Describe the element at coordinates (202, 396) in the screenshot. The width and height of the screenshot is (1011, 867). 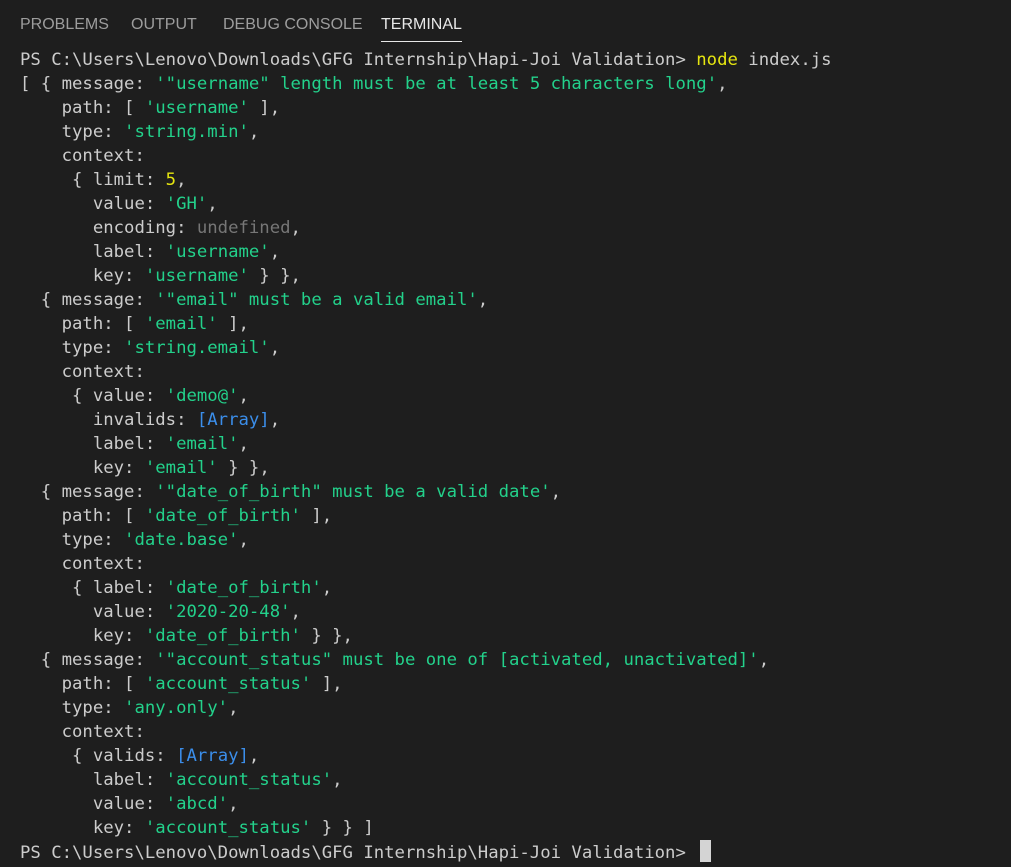
I see `string-literal: 'demo@'` at that location.